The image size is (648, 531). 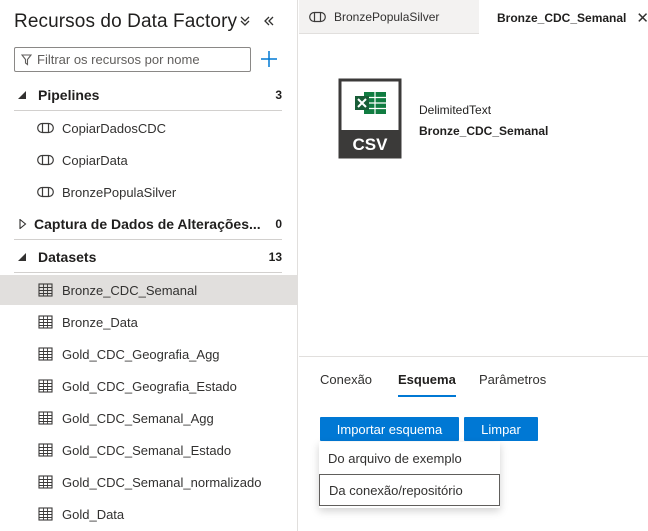 What do you see at coordinates (275, 257) in the screenshot?
I see `group-count: 13` at bounding box center [275, 257].